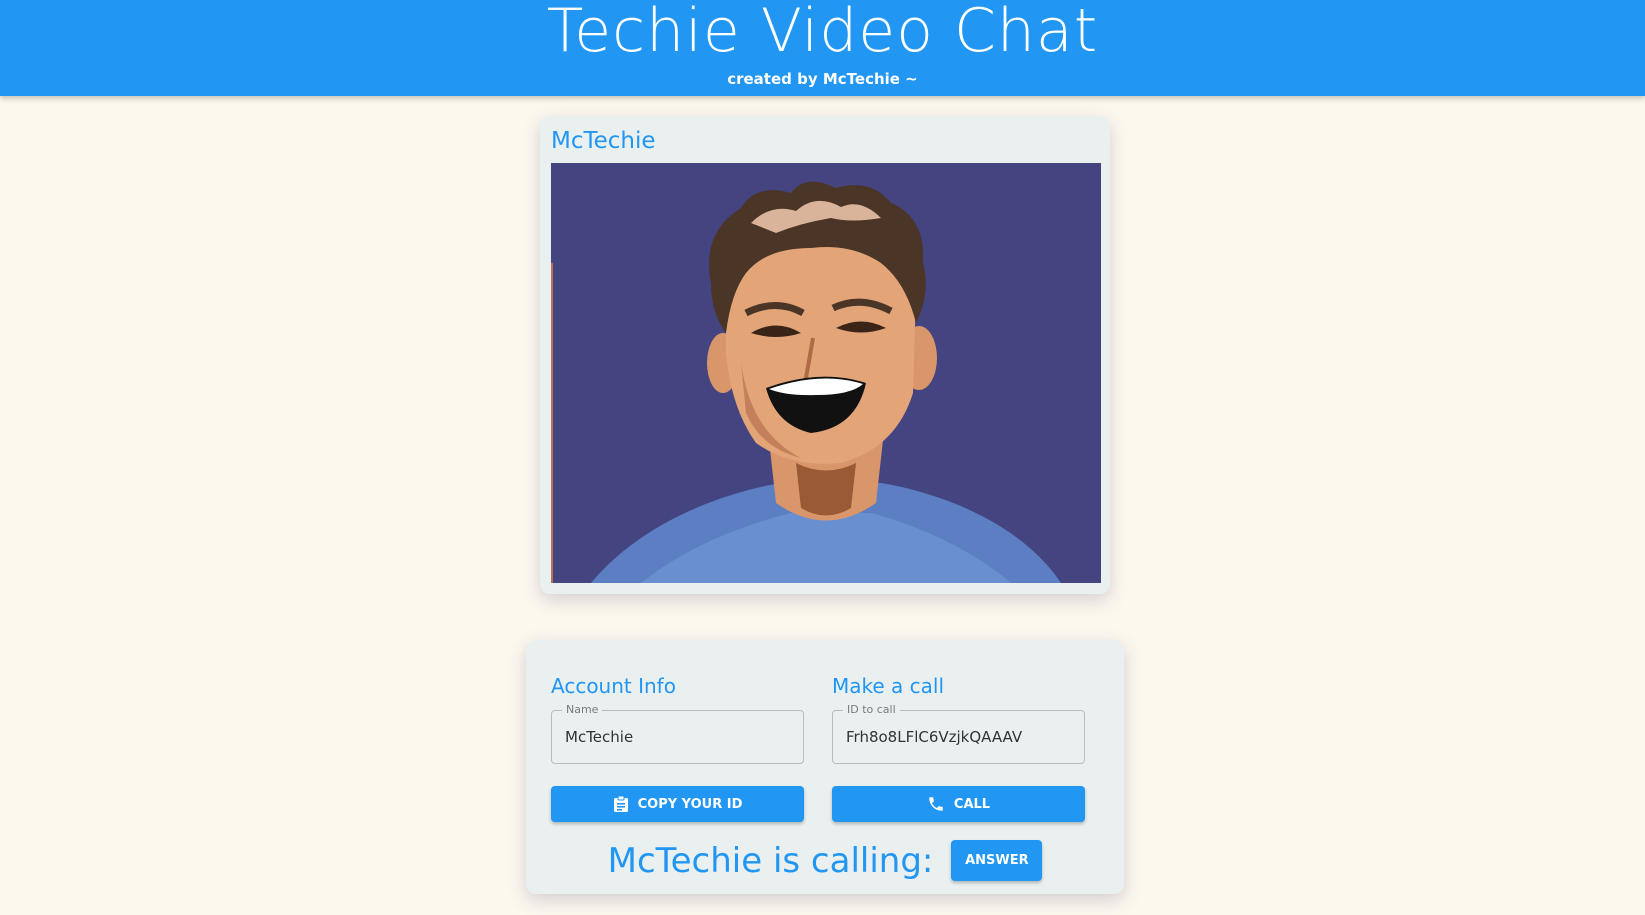 This screenshot has height=915, width=1645. I want to click on name-field-label: Name, so click(582, 709).